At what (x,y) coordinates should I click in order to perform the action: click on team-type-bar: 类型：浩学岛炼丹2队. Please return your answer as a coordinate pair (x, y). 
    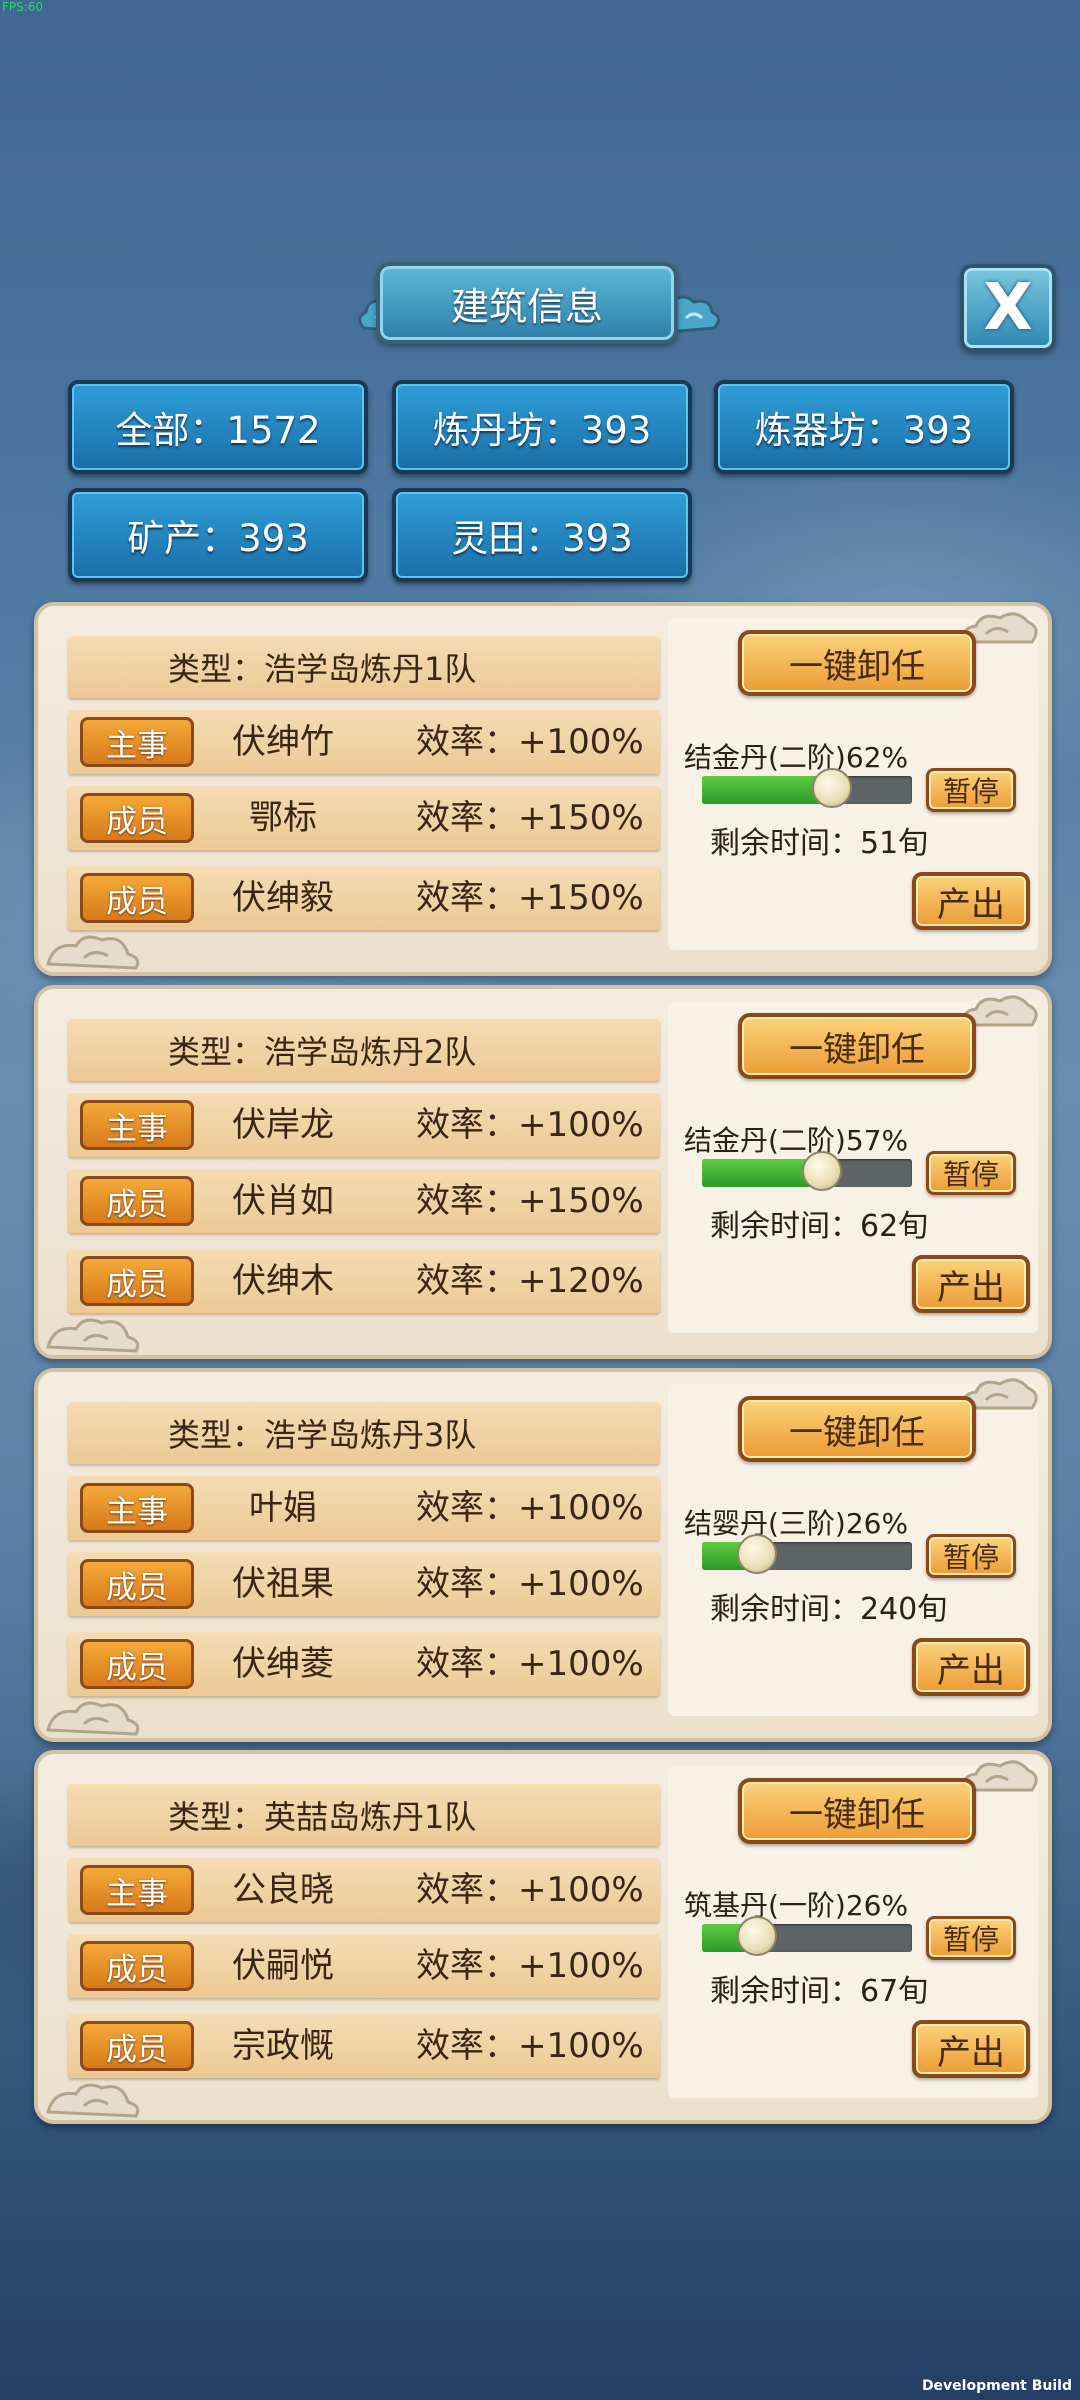
    Looking at the image, I should click on (364, 1050).